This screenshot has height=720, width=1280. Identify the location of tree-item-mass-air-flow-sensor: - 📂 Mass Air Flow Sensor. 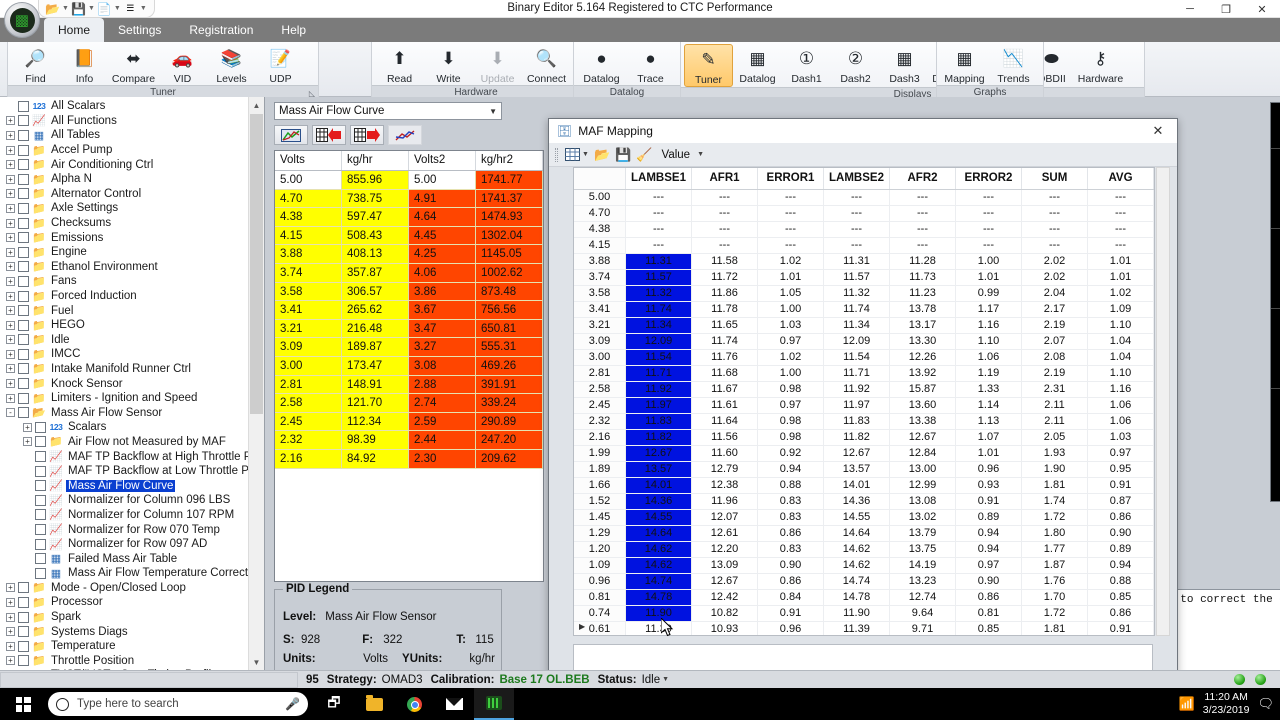
(124, 412).